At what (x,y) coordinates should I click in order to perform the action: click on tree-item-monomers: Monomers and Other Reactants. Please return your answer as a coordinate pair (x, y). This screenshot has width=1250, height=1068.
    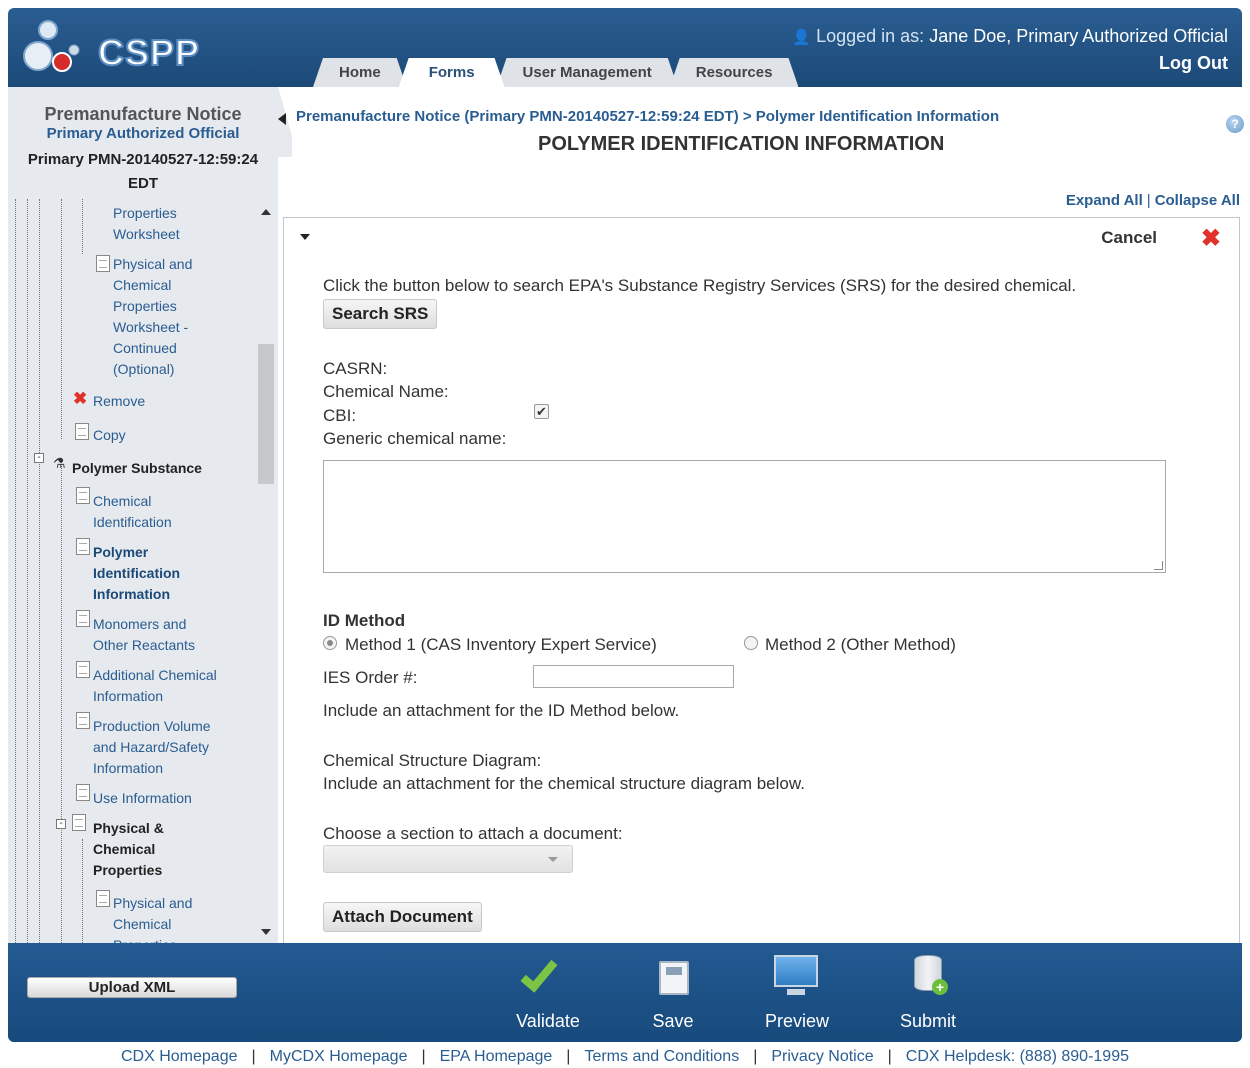
    Looking at the image, I should click on (144, 635).